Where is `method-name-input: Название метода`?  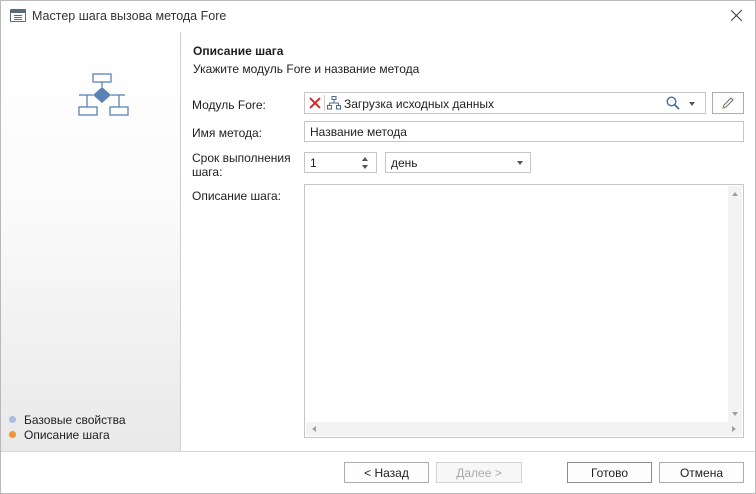 method-name-input: Название метода is located at coordinates (524, 131).